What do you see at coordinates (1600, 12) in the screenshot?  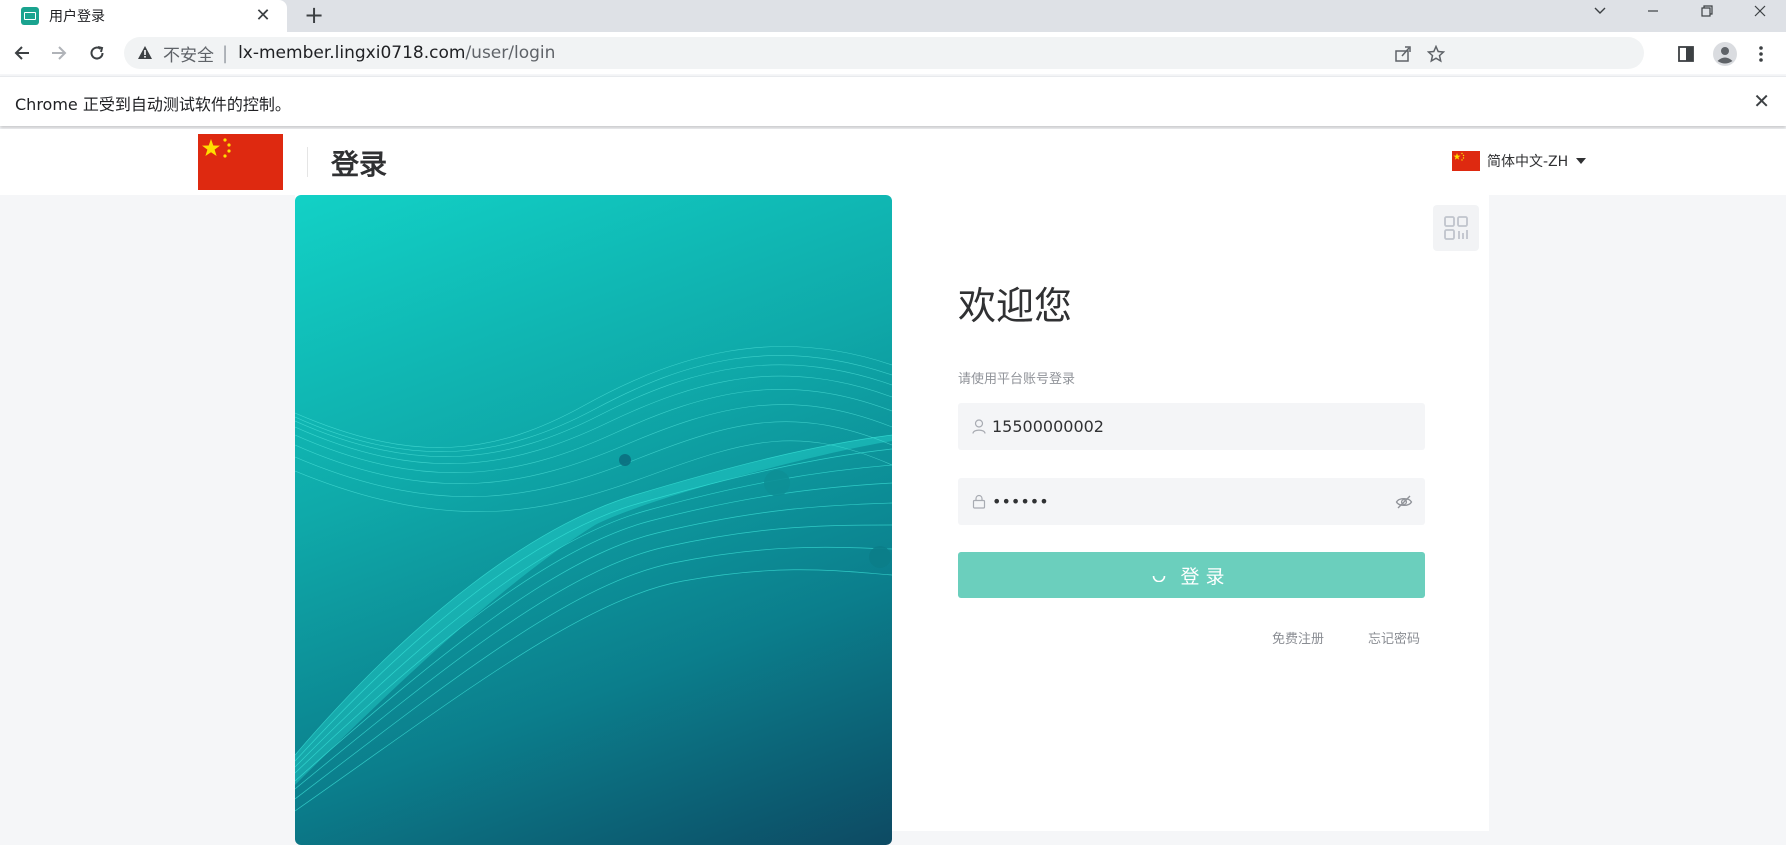 I see `tab-search-icon` at bounding box center [1600, 12].